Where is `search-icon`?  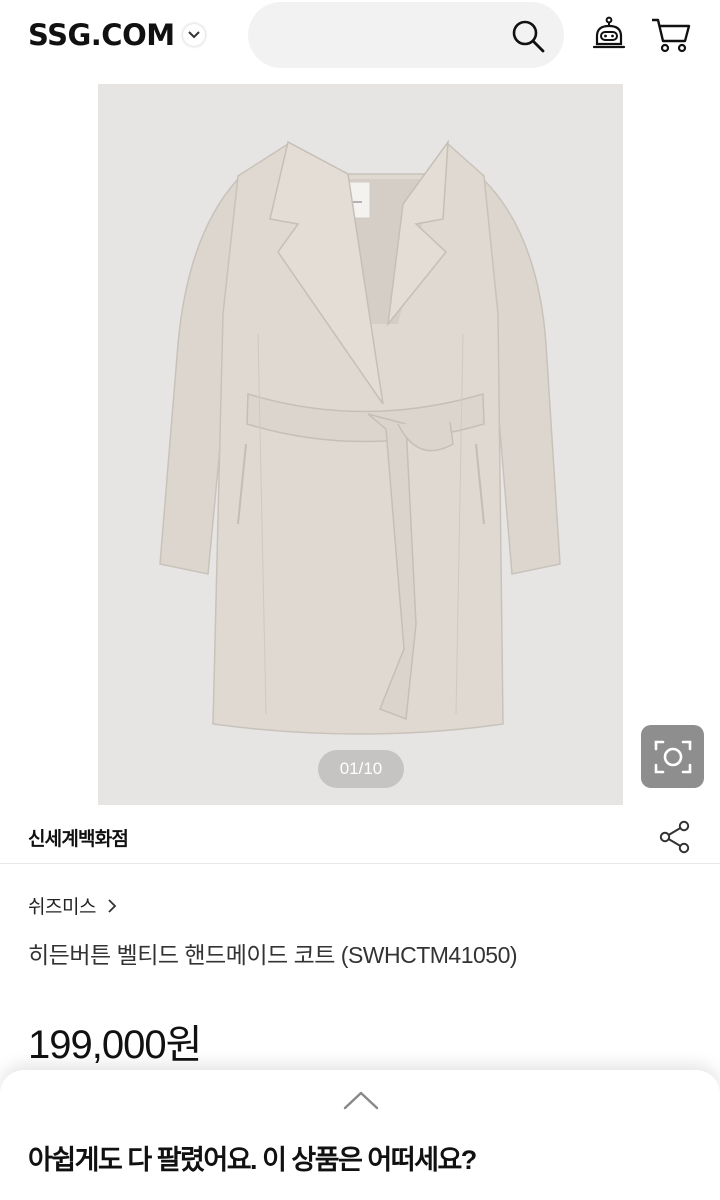 search-icon is located at coordinates (528, 36).